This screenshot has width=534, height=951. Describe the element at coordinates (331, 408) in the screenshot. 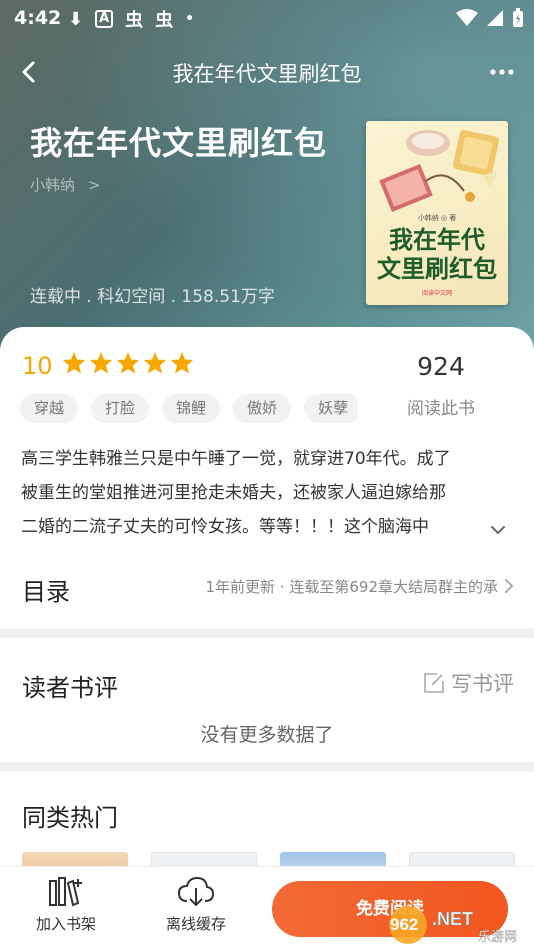

I see `tag-chip: 妖孽` at that location.